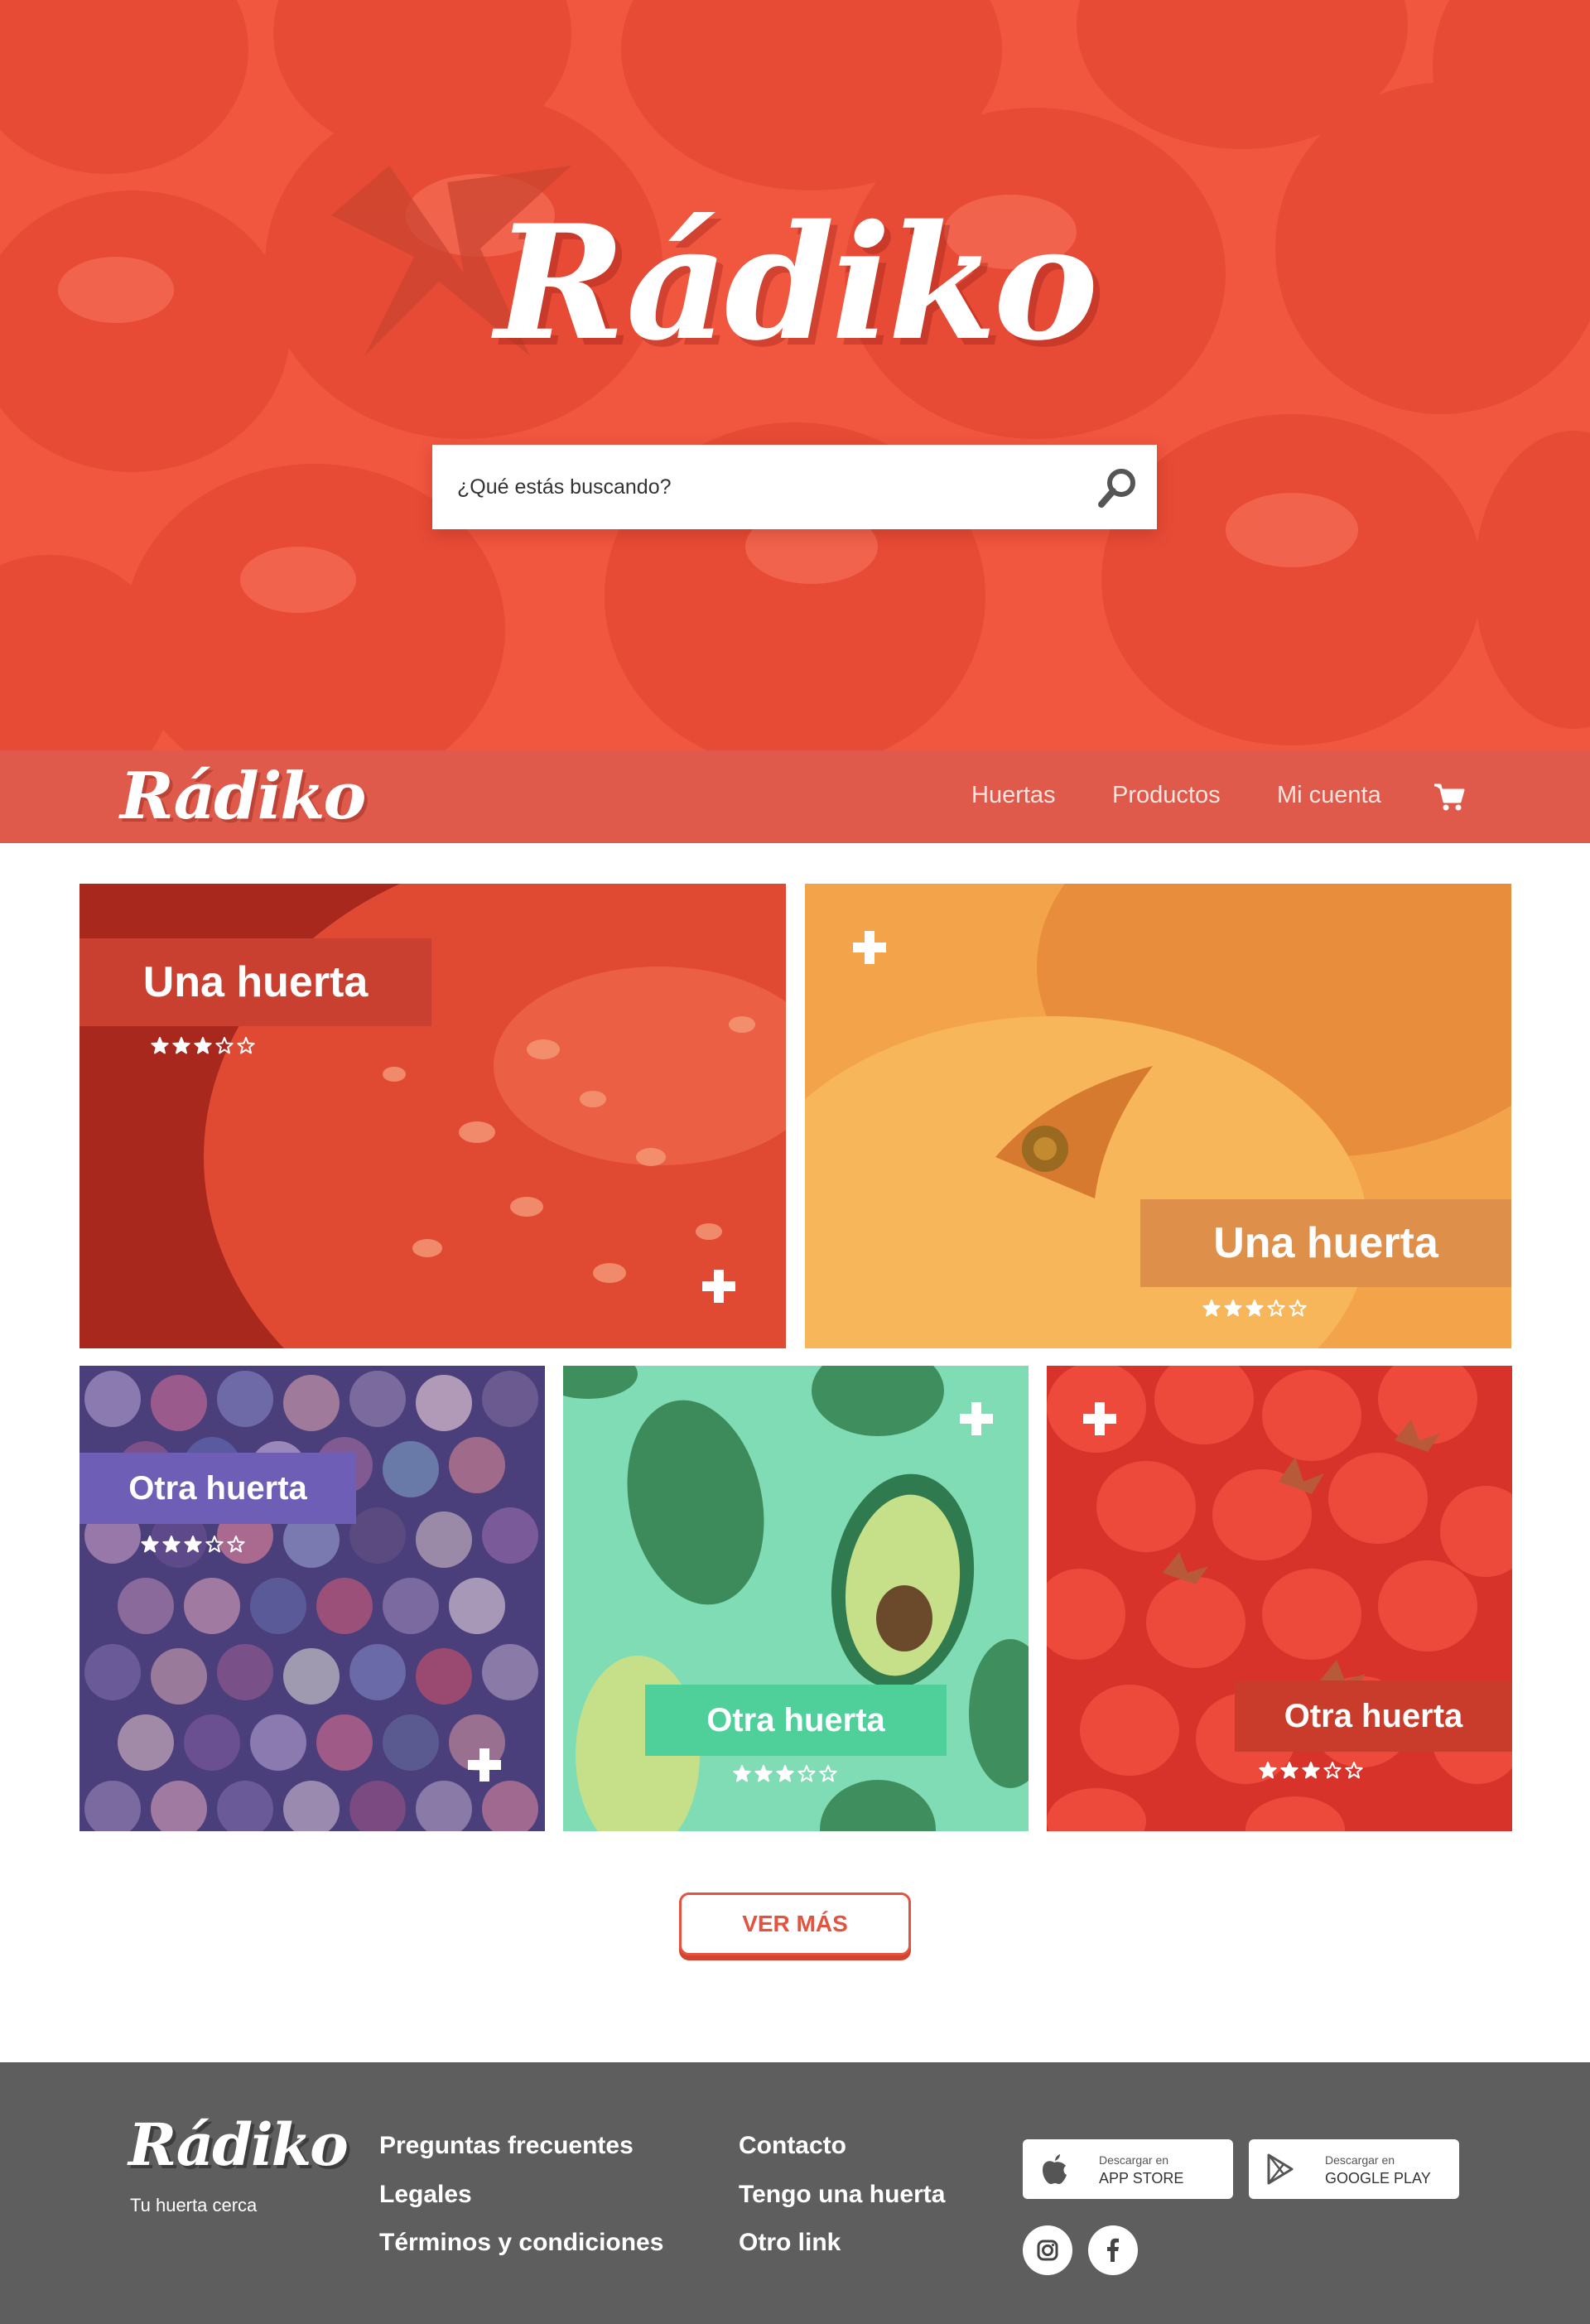 The image size is (1590, 2324). I want to click on facebook-icon, so click(1113, 2250).